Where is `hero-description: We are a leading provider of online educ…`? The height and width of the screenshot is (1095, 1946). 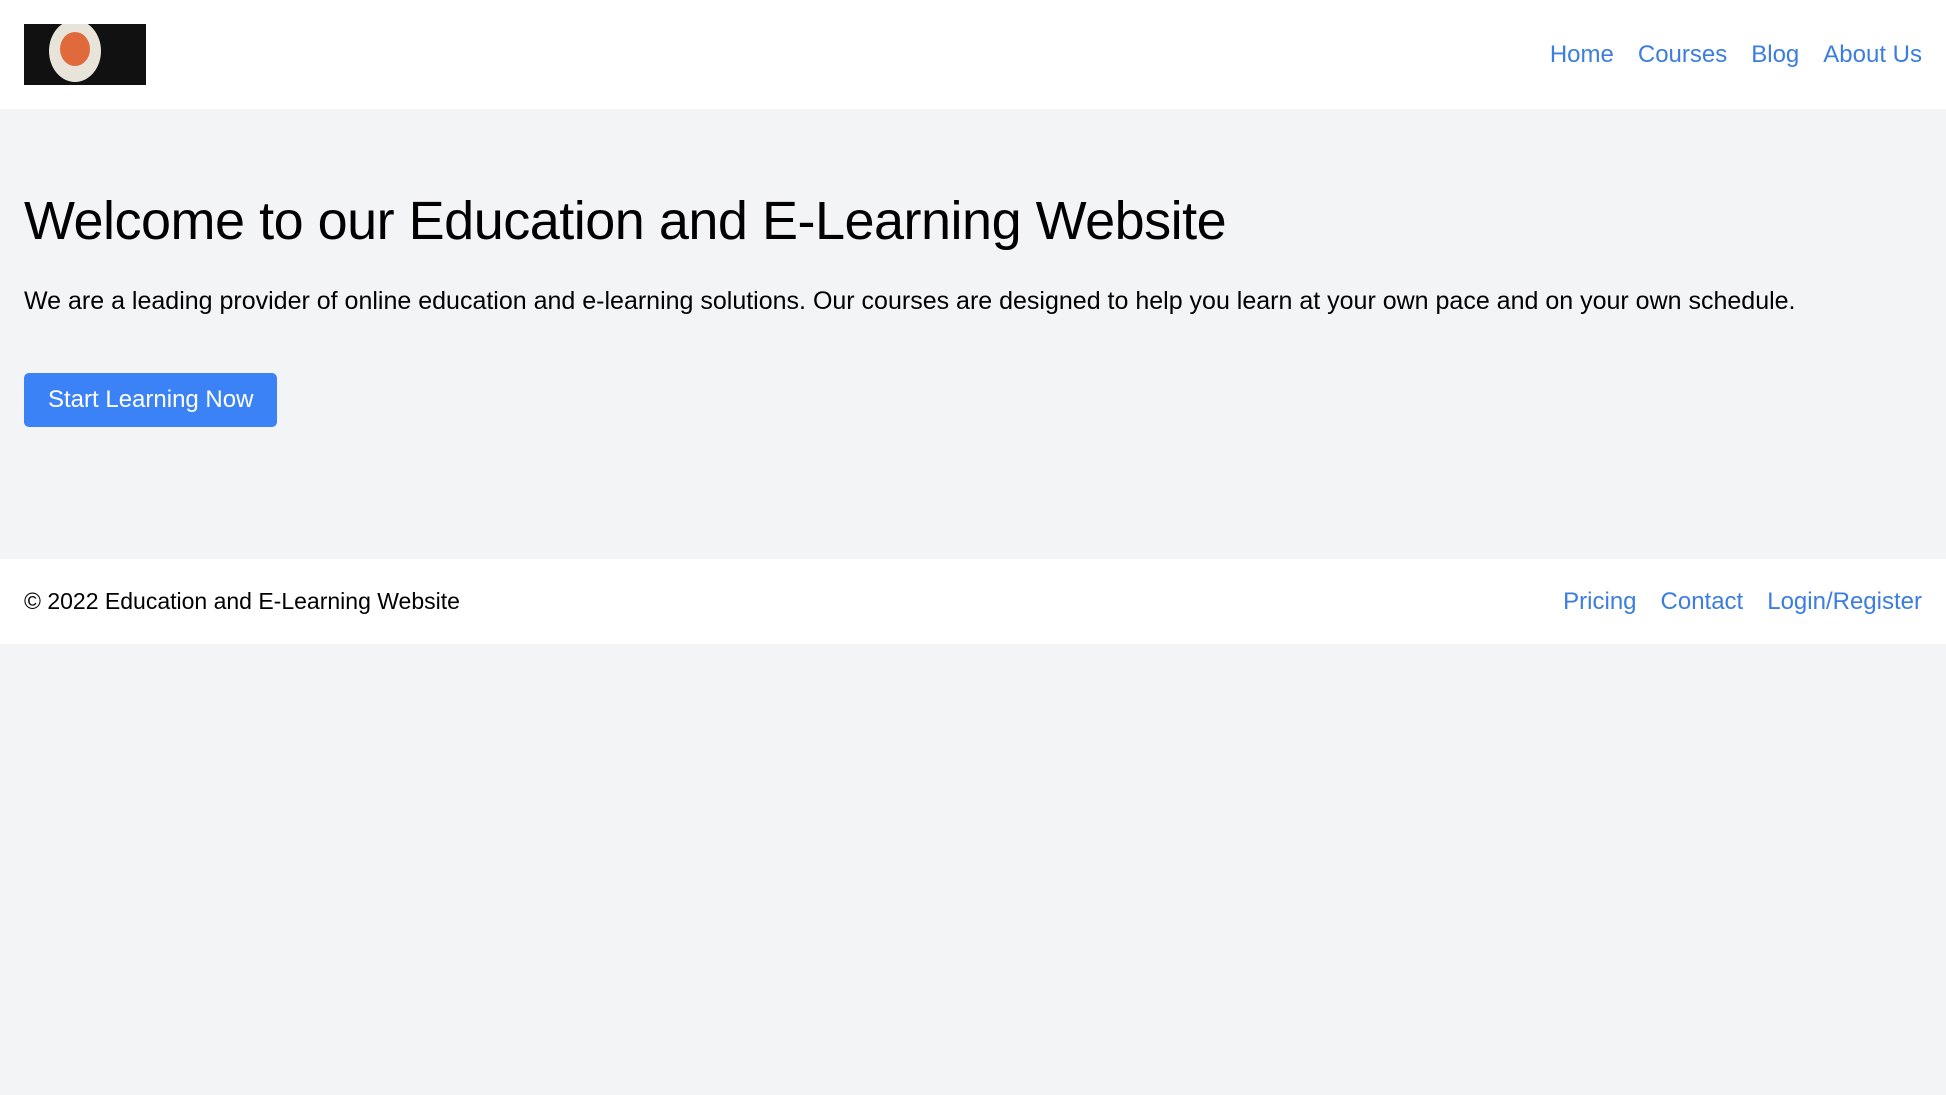
hero-description: We are a leading provider of online educ… is located at coordinates (910, 301).